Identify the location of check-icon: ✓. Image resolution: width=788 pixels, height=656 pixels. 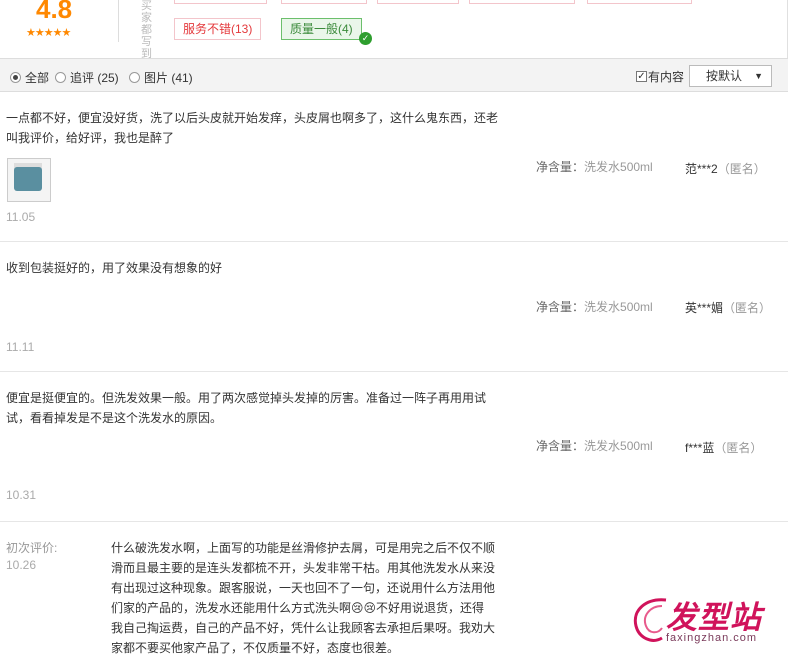
(365, 38).